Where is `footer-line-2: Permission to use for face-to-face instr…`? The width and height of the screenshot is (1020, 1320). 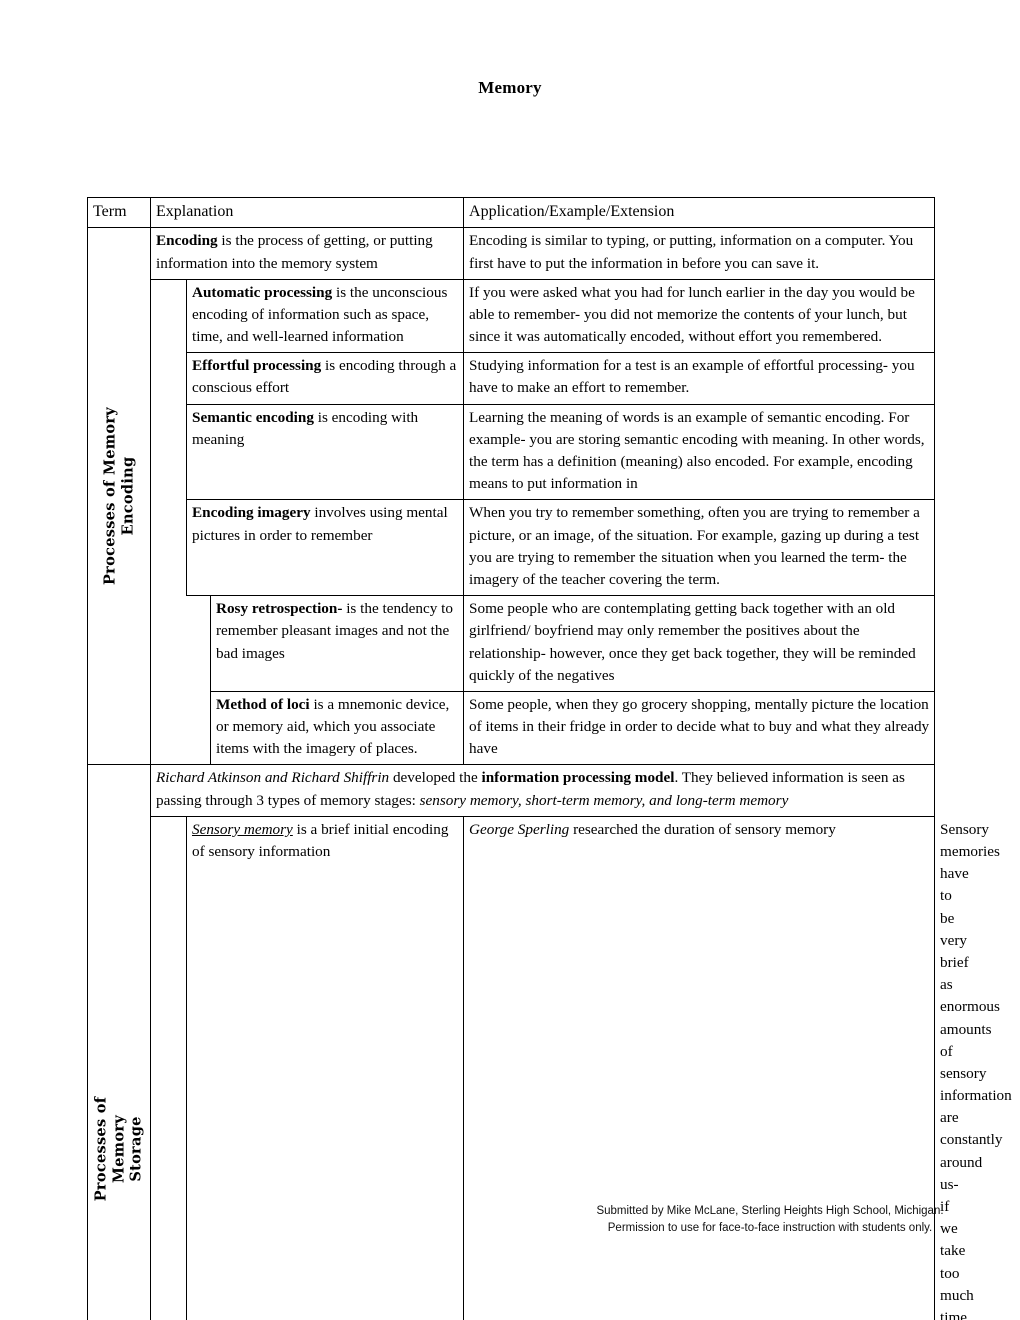
footer-line-2: Permission to use for face-to-face instr… is located at coordinates (770, 1228).